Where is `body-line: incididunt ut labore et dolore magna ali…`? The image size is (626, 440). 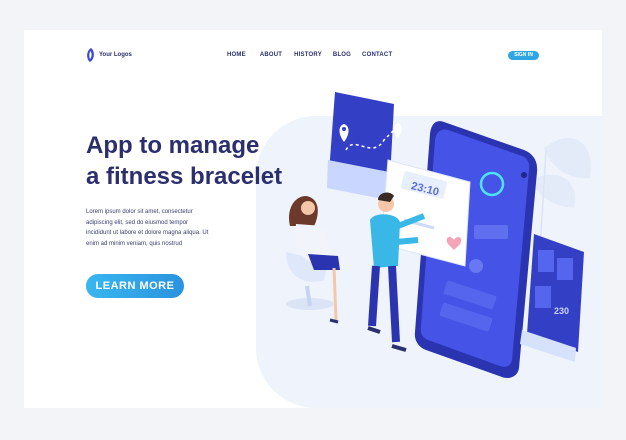
body-line: incididunt ut labore et dolore magna ali… is located at coordinates (147, 233).